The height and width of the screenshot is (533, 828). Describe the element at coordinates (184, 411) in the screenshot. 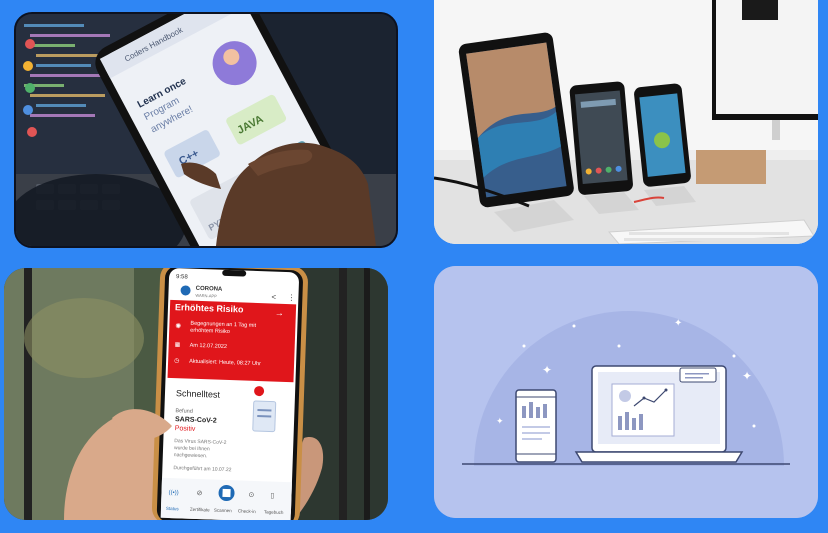

I see `test-label: Befund` at that location.